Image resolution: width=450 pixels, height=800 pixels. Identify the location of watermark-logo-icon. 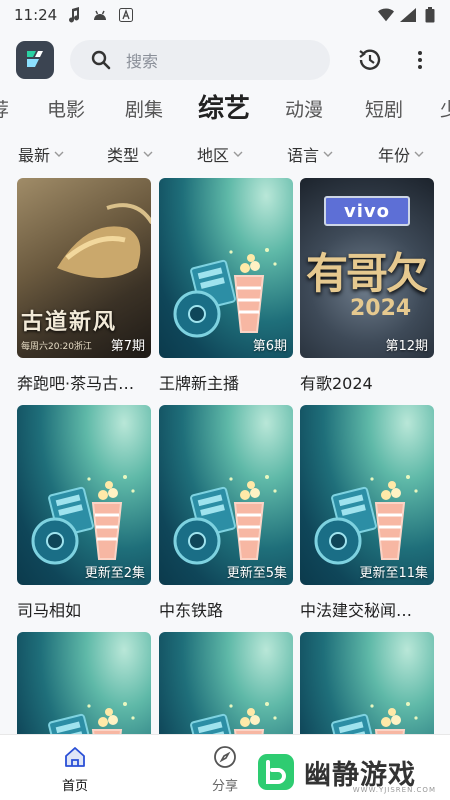
(276, 772).